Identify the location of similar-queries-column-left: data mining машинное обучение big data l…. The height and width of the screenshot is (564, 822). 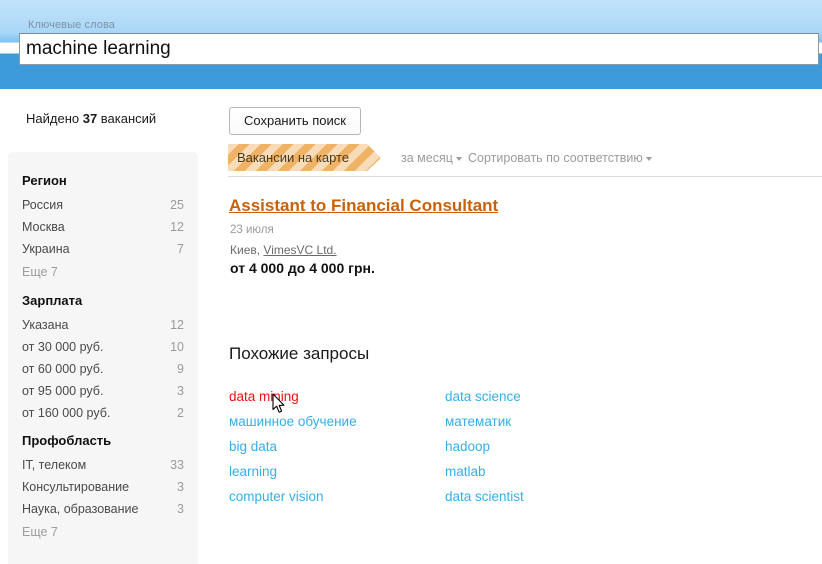
(293, 446).